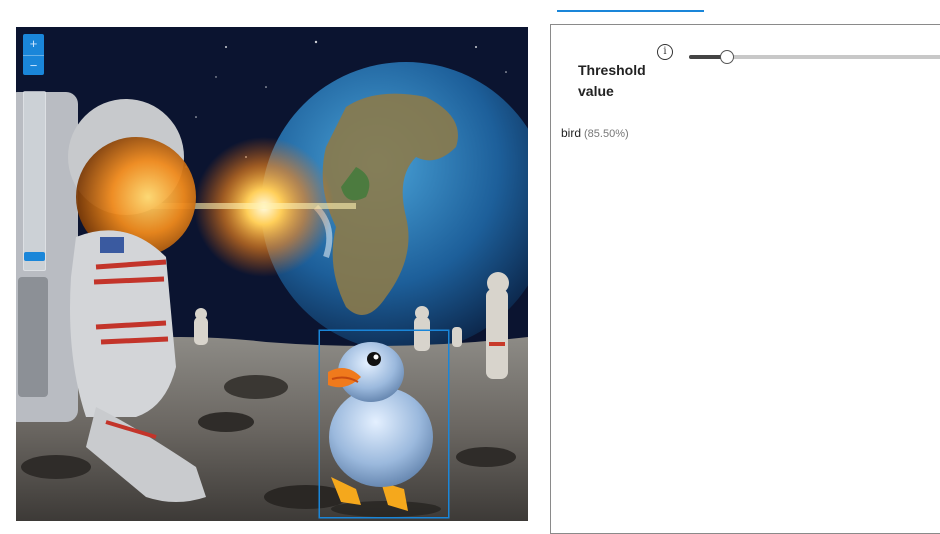 Image resolution: width=940 pixels, height=534 pixels. I want to click on threshold-slider-knob, so click(727, 57).